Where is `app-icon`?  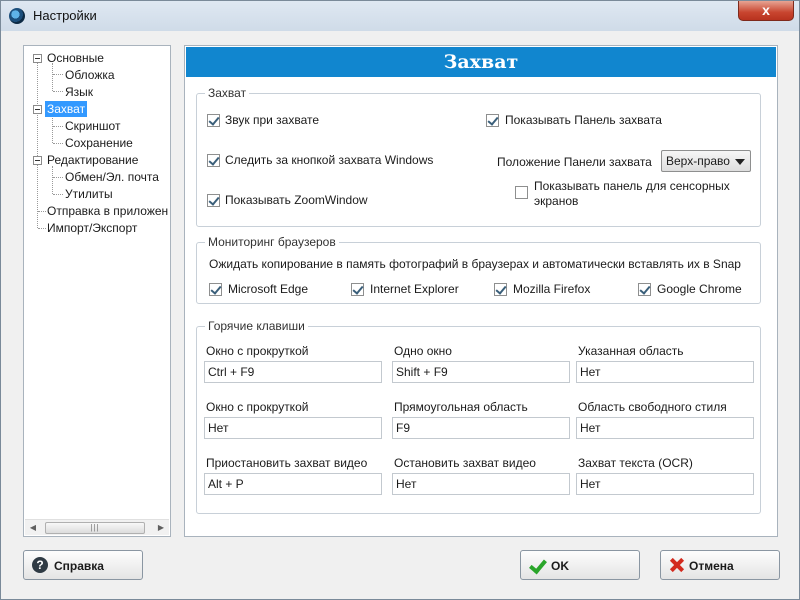 app-icon is located at coordinates (17, 16).